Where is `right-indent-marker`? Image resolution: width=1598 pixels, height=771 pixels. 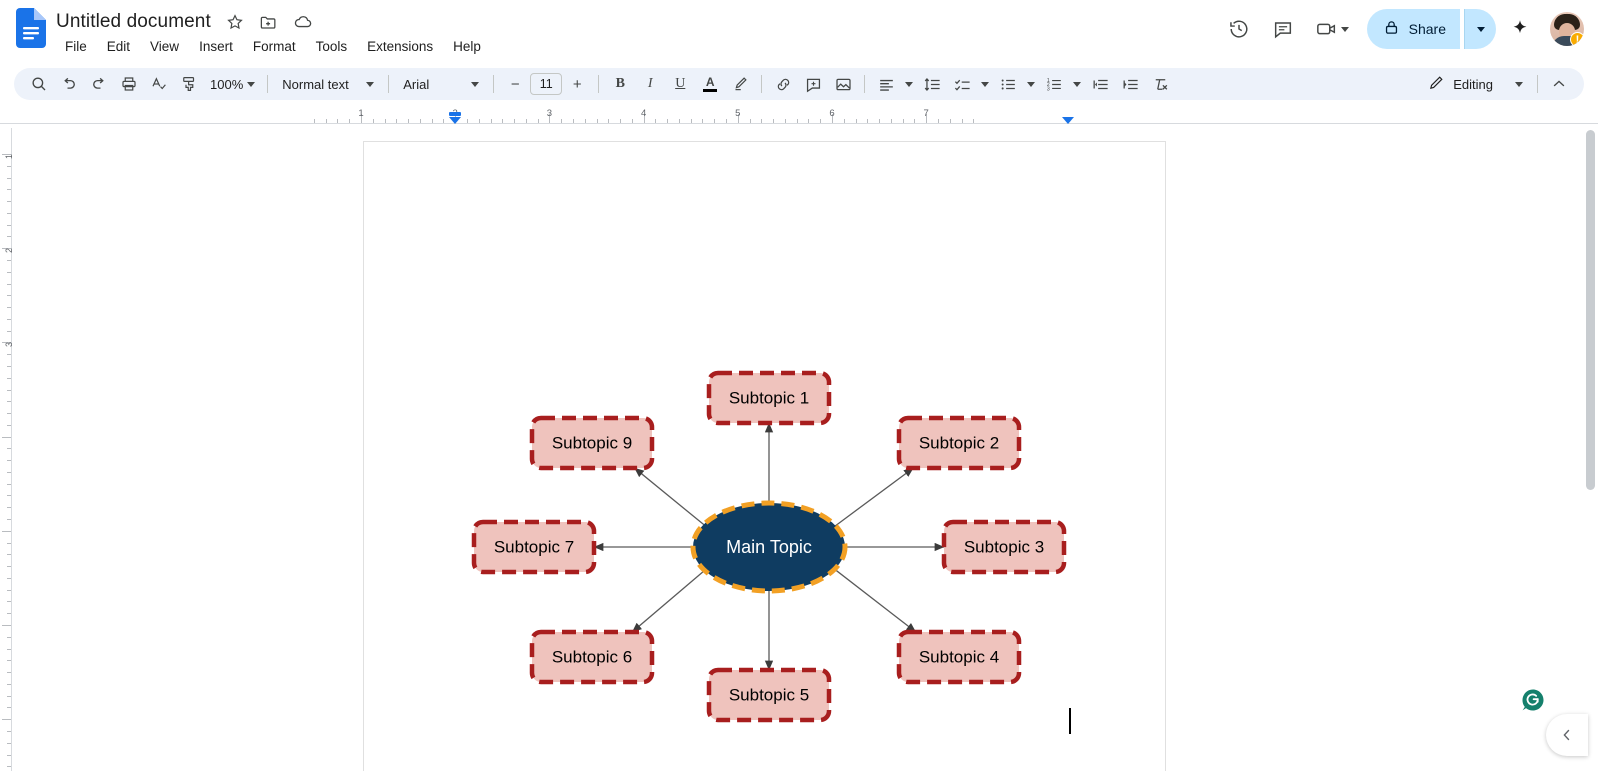 right-indent-marker is located at coordinates (1068, 120).